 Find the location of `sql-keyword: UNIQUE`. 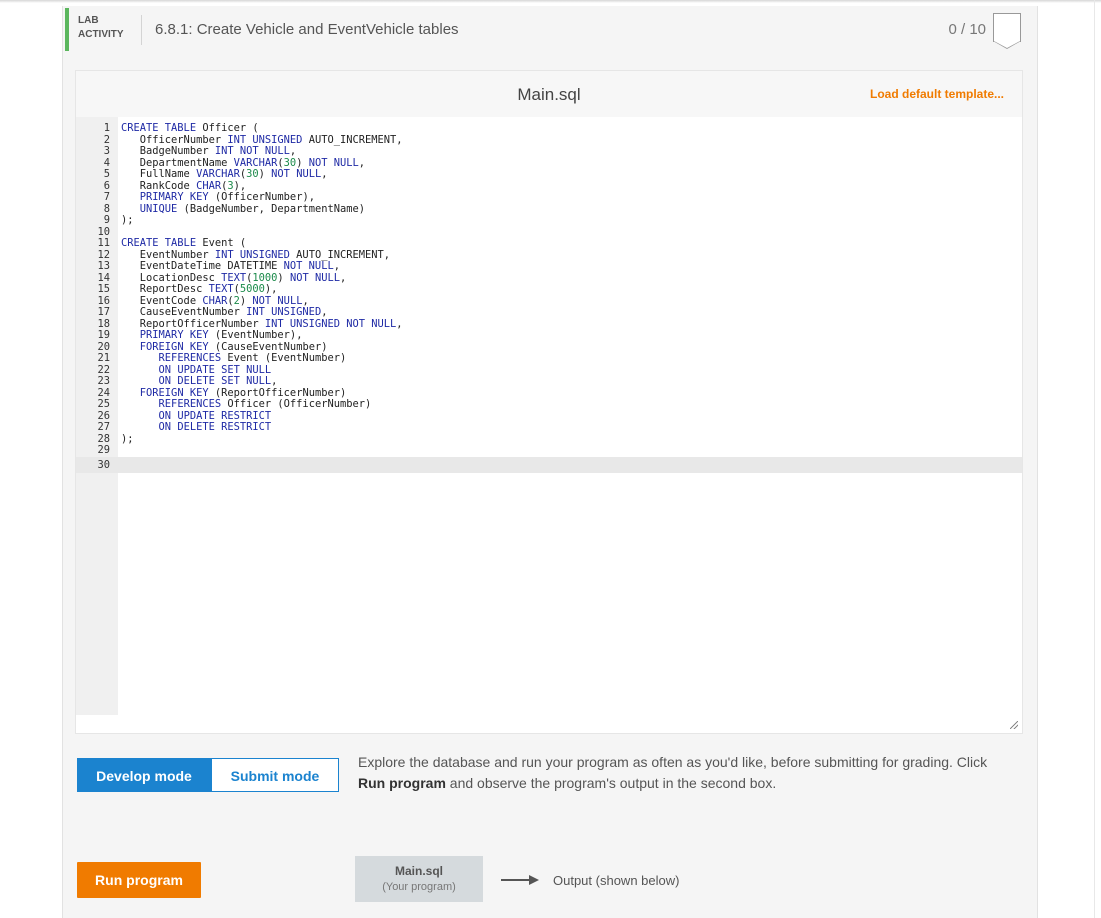

sql-keyword: UNIQUE is located at coordinates (159, 209).